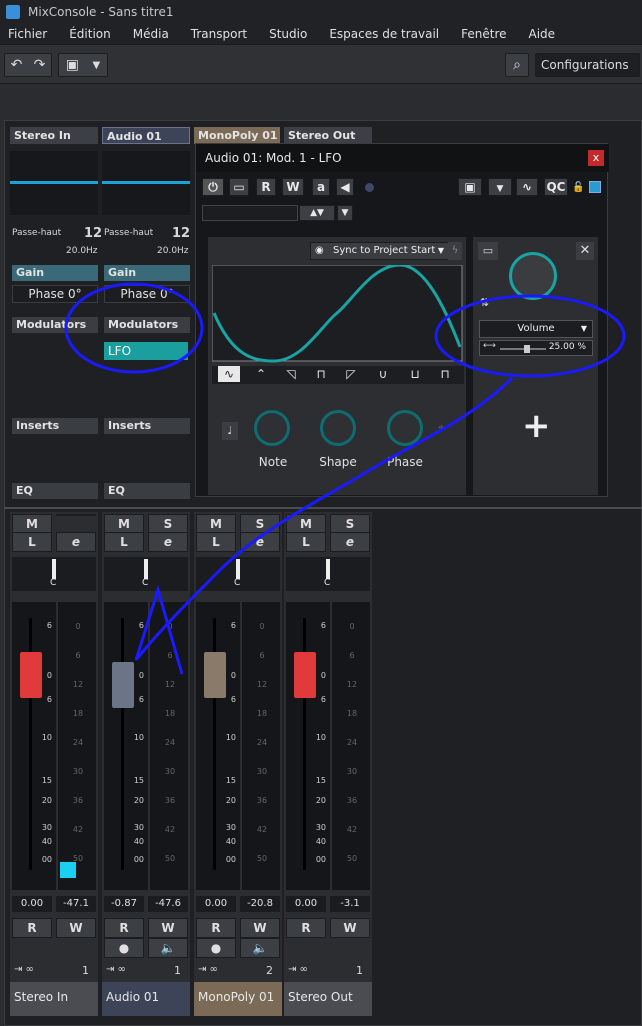  What do you see at coordinates (445, 374) in the screenshot?
I see `shape-step-icon: ⊓` at bounding box center [445, 374].